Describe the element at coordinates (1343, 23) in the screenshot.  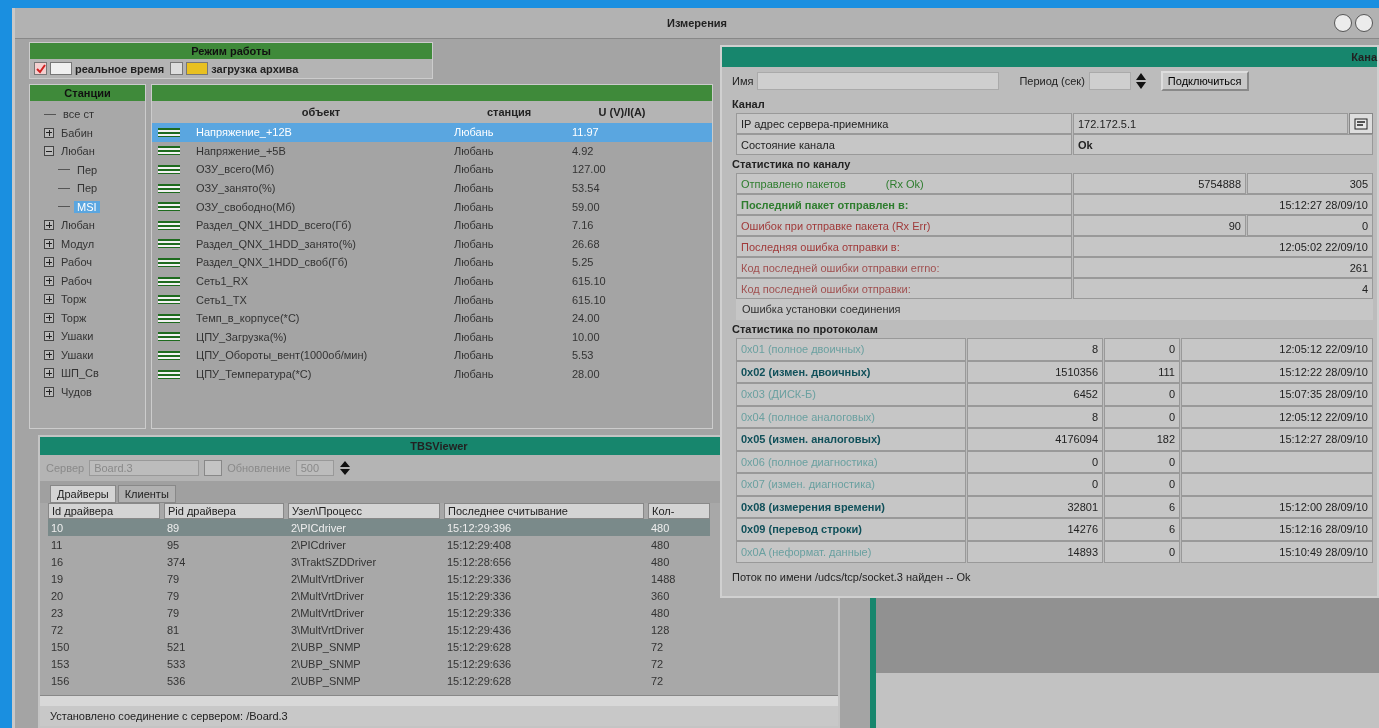
I see `minimize-button` at that location.